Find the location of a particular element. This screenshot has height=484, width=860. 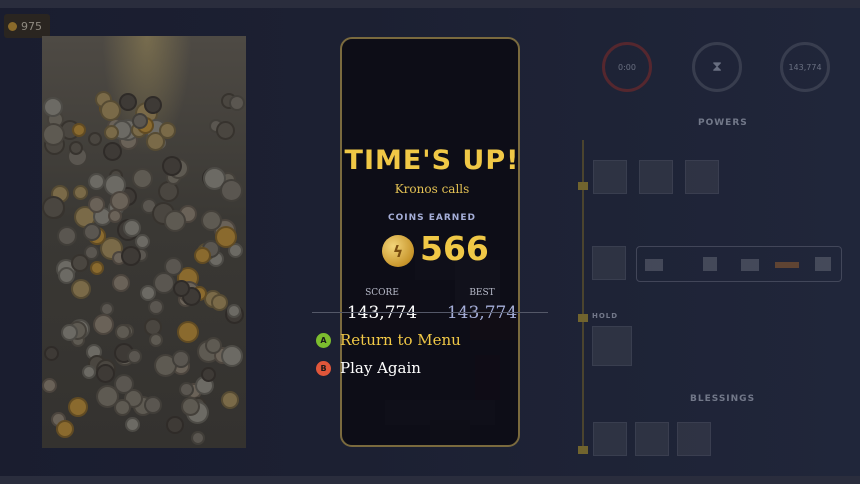

timer-value: 0:00 is located at coordinates (627, 67).